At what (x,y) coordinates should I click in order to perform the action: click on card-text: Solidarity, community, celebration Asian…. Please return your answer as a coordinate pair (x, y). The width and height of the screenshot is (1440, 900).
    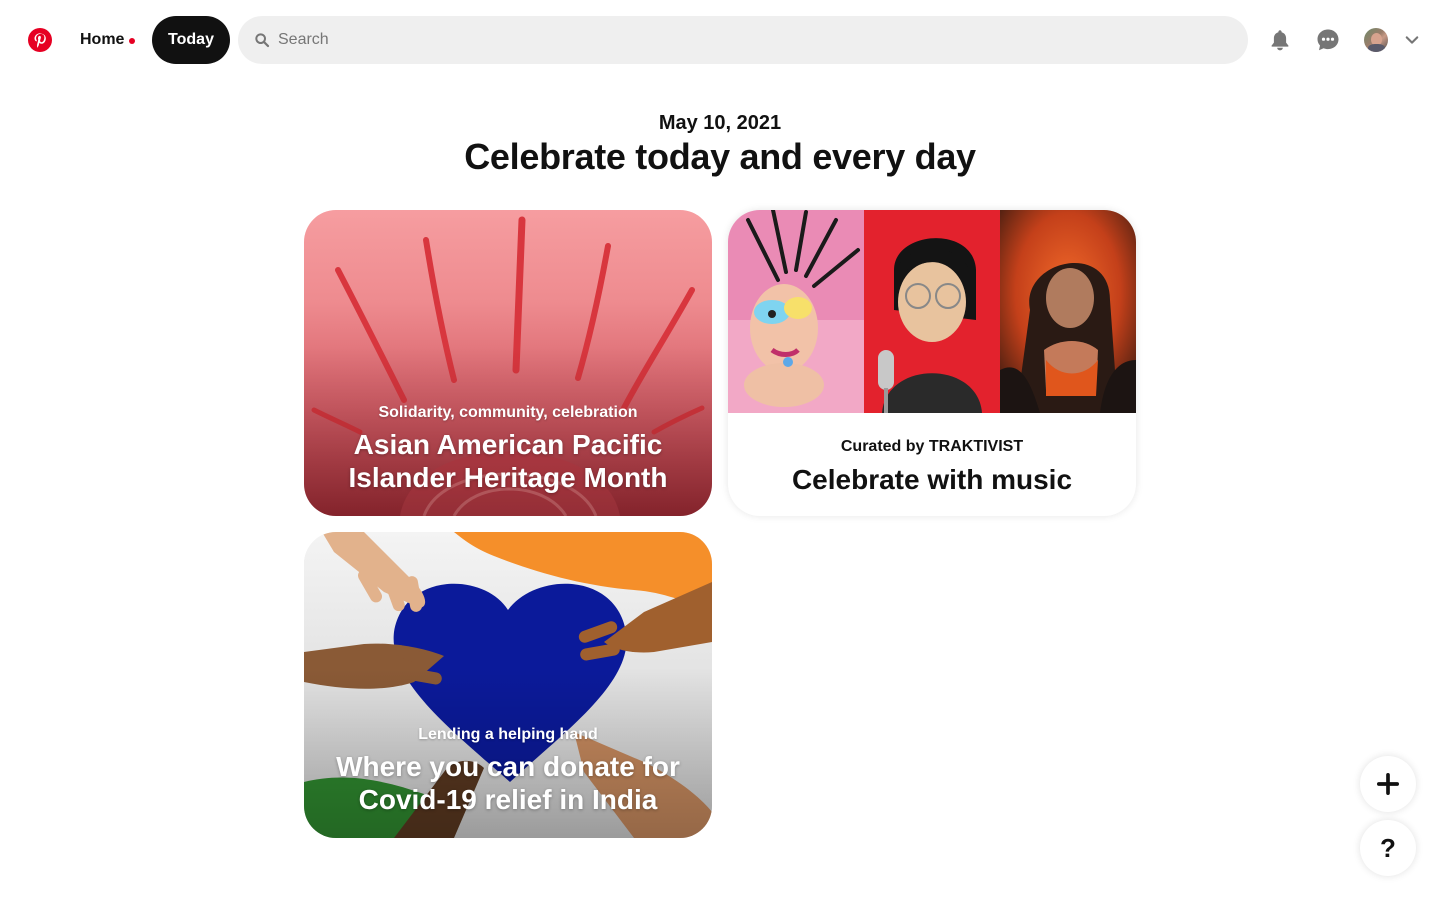
    Looking at the image, I should click on (508, 448).